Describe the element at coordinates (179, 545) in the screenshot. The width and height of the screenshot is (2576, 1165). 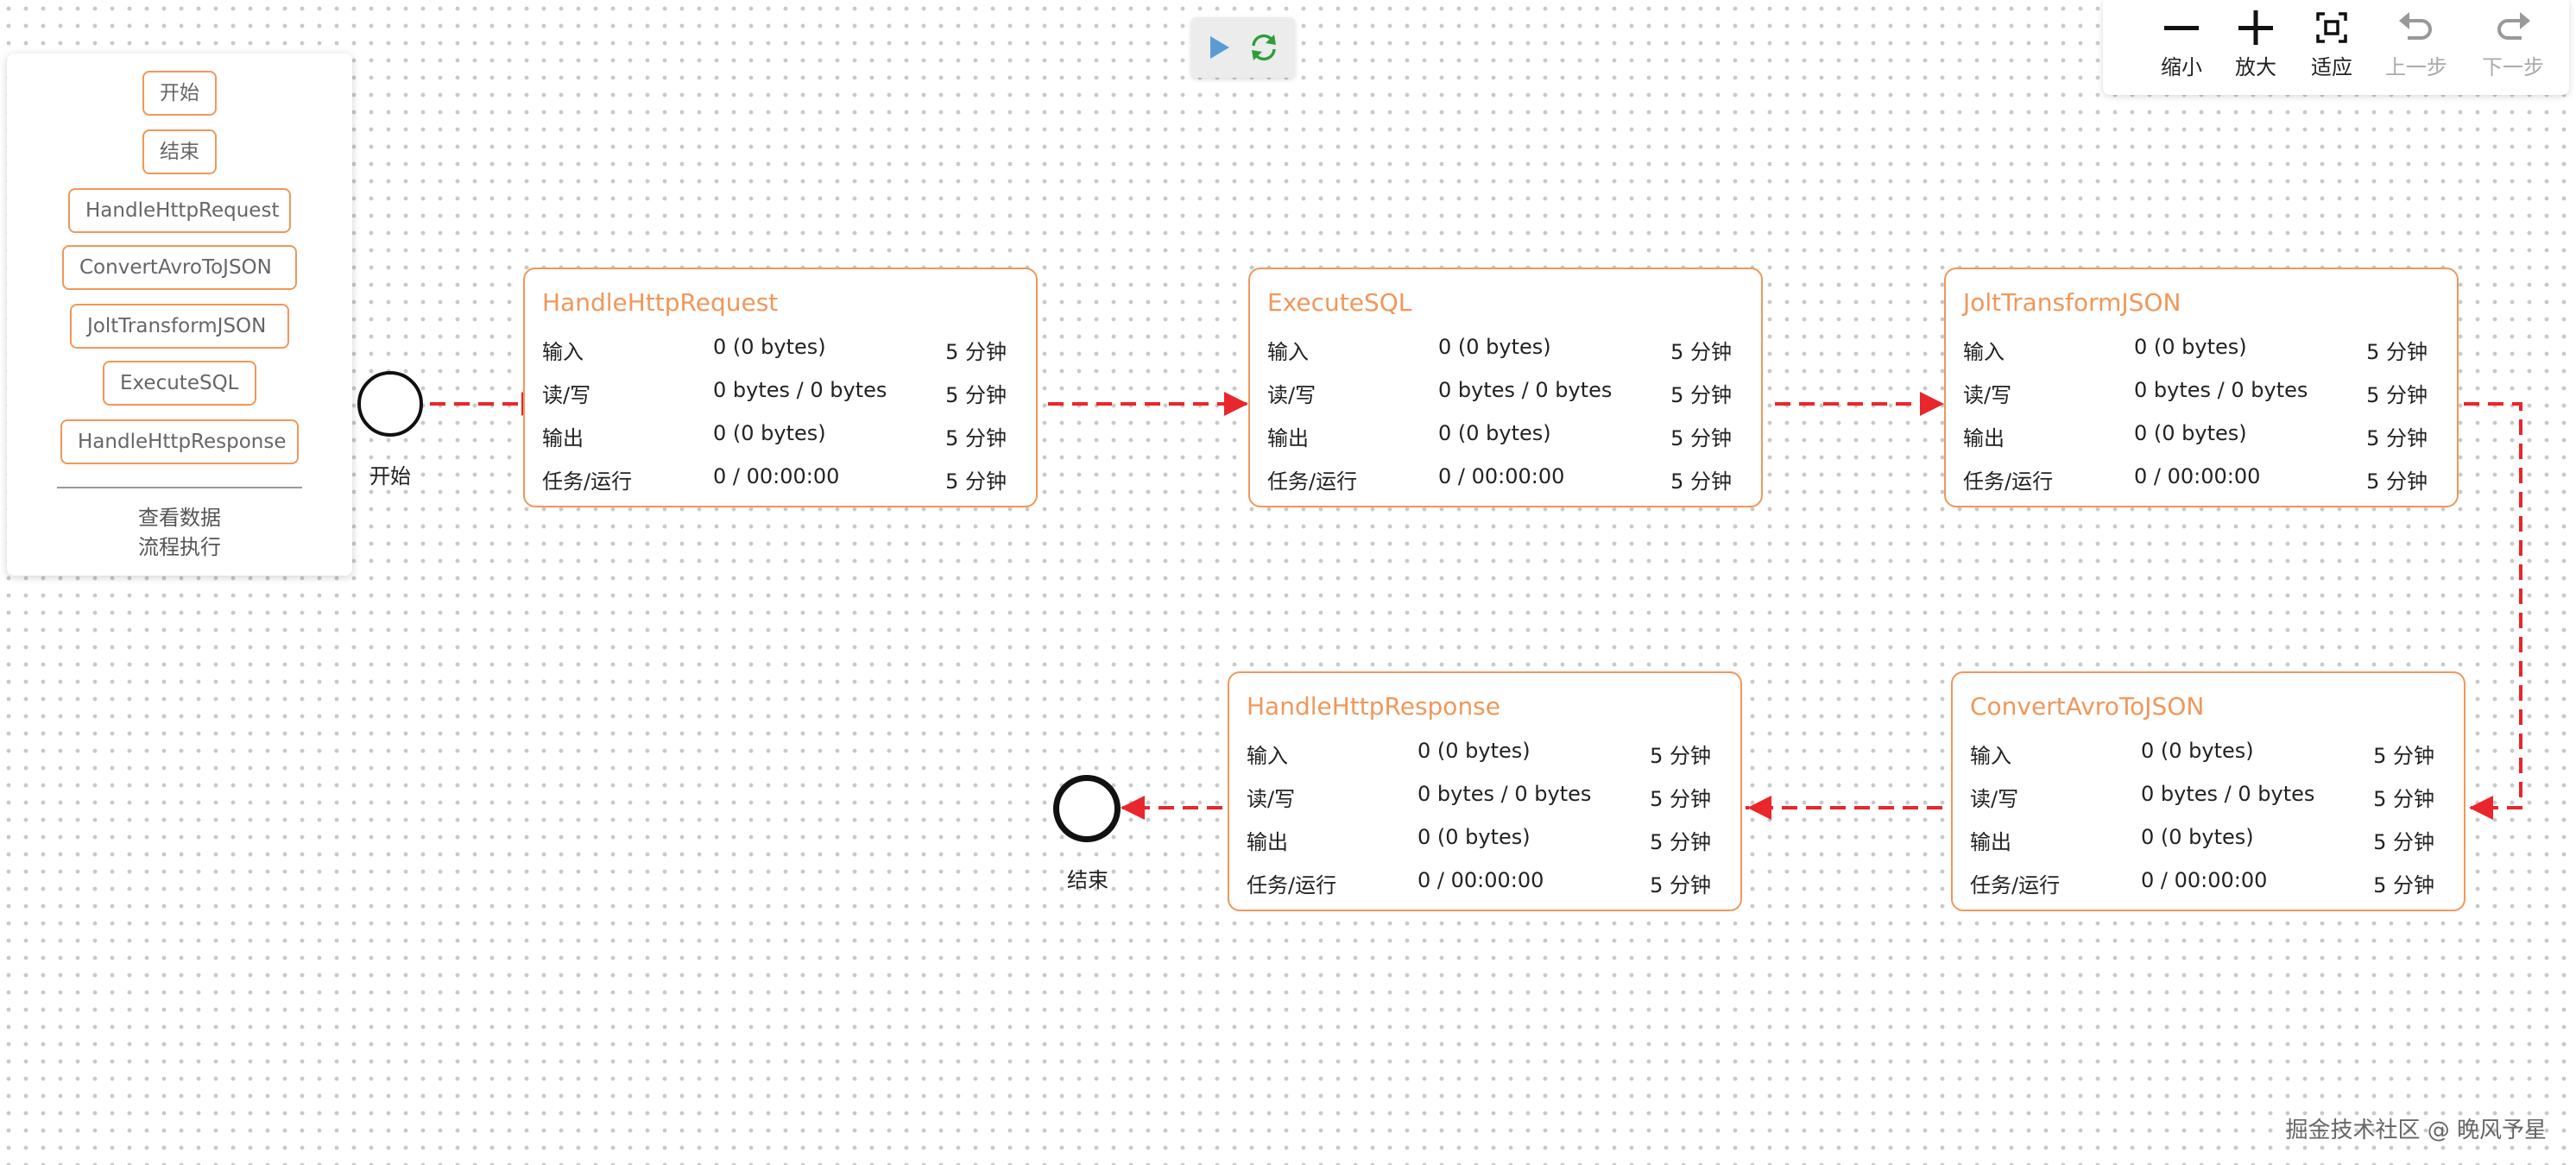
I see `run-flow-link: 流程执行` at that location.